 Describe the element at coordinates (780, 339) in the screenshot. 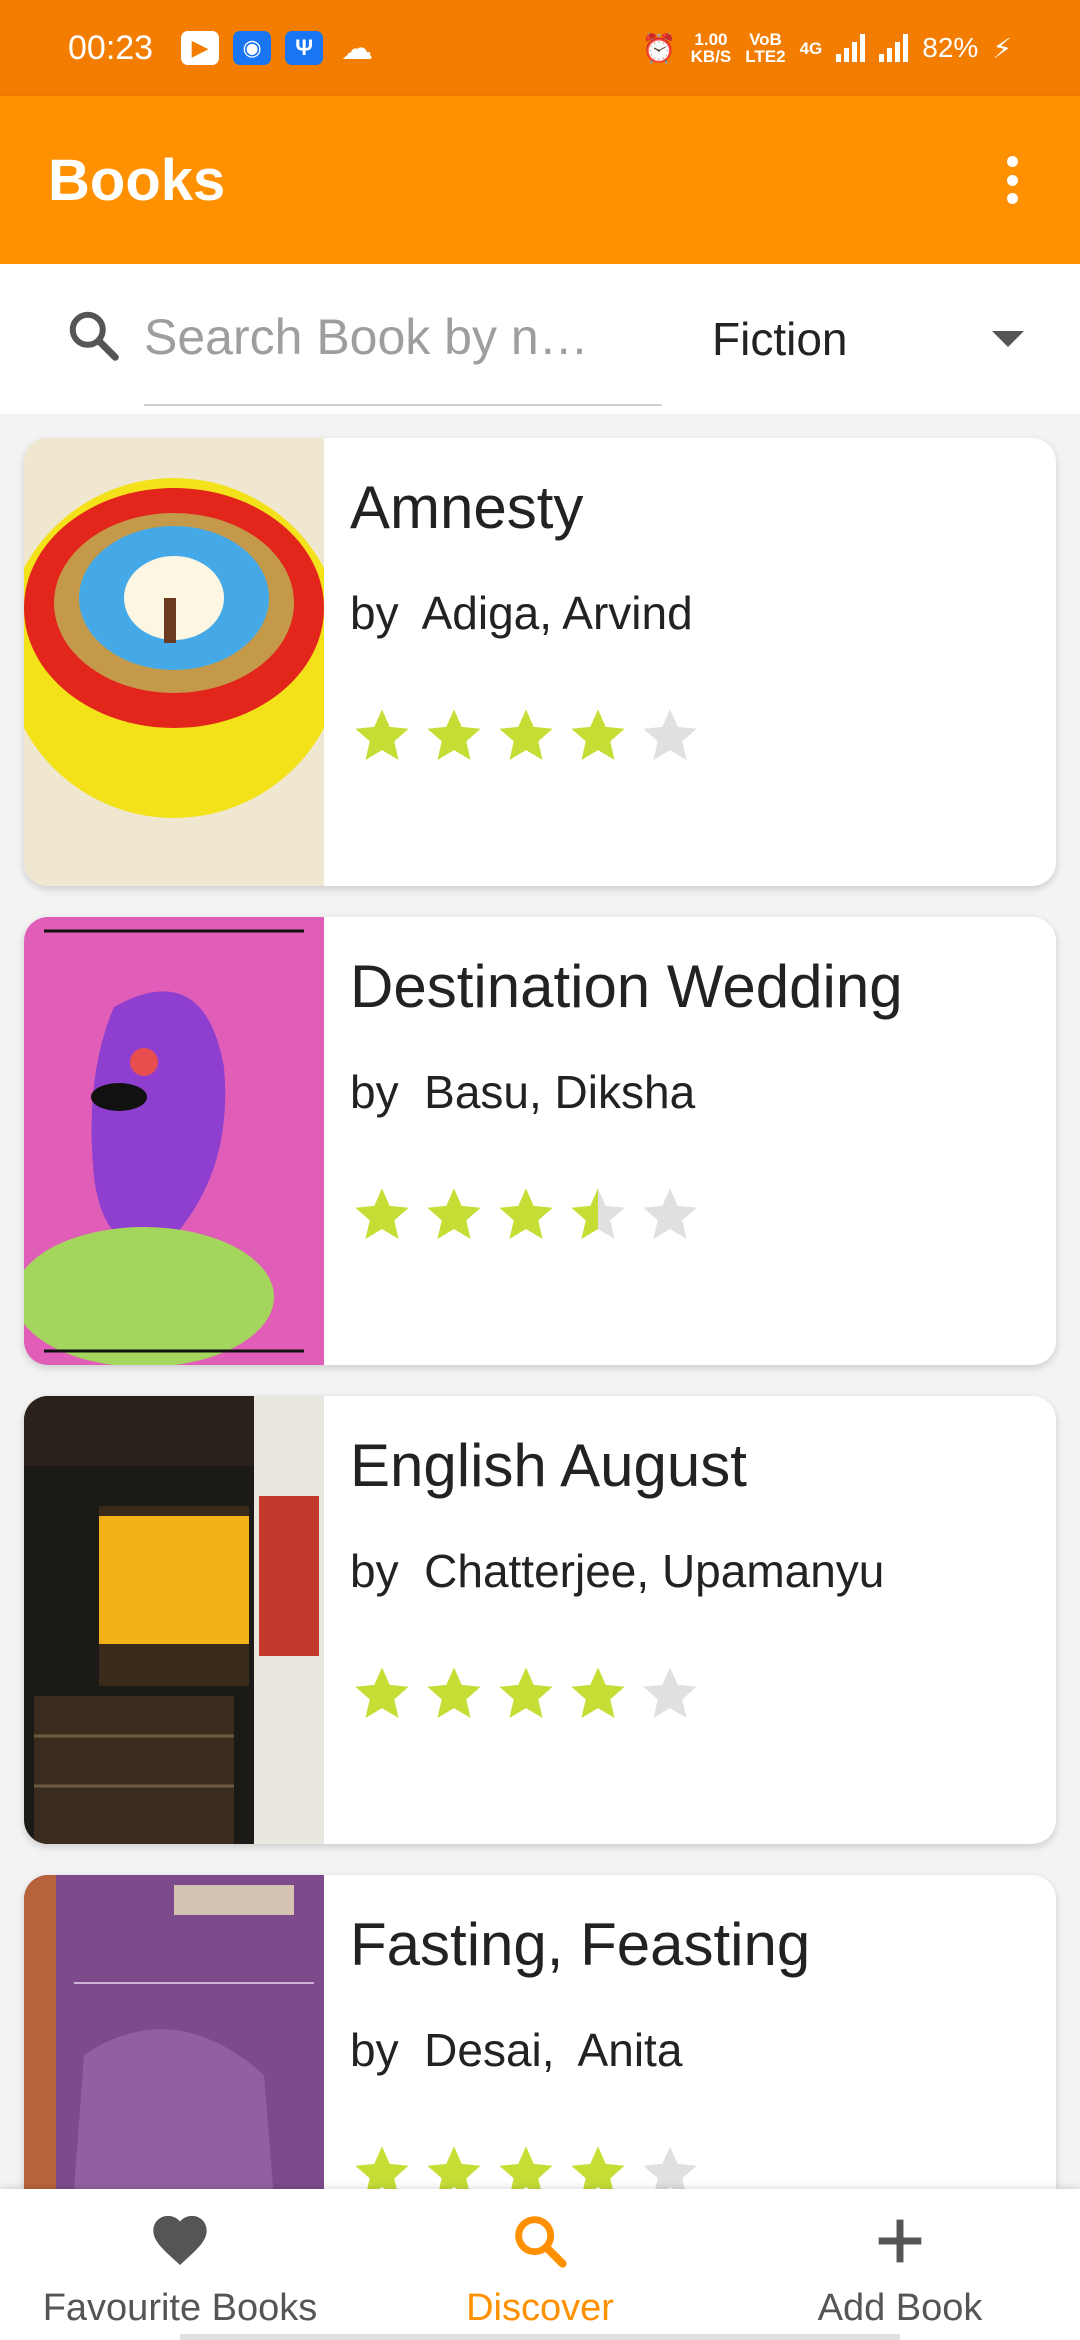

I see `genre-selected: Fiction` at that location.